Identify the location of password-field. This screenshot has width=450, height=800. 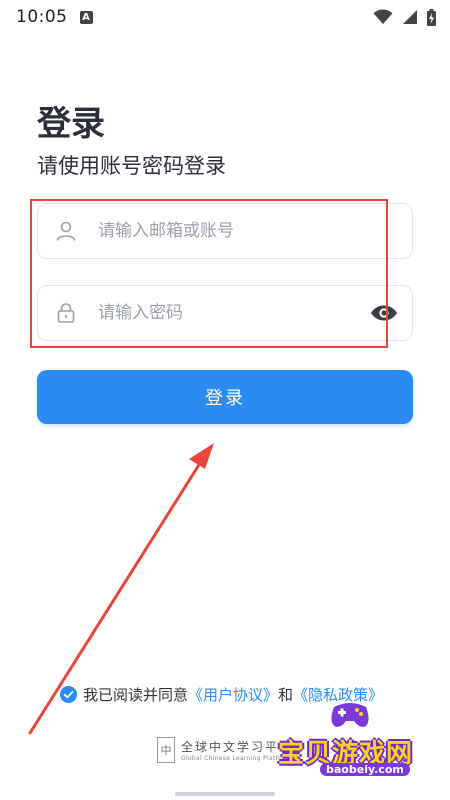
(225, 313).